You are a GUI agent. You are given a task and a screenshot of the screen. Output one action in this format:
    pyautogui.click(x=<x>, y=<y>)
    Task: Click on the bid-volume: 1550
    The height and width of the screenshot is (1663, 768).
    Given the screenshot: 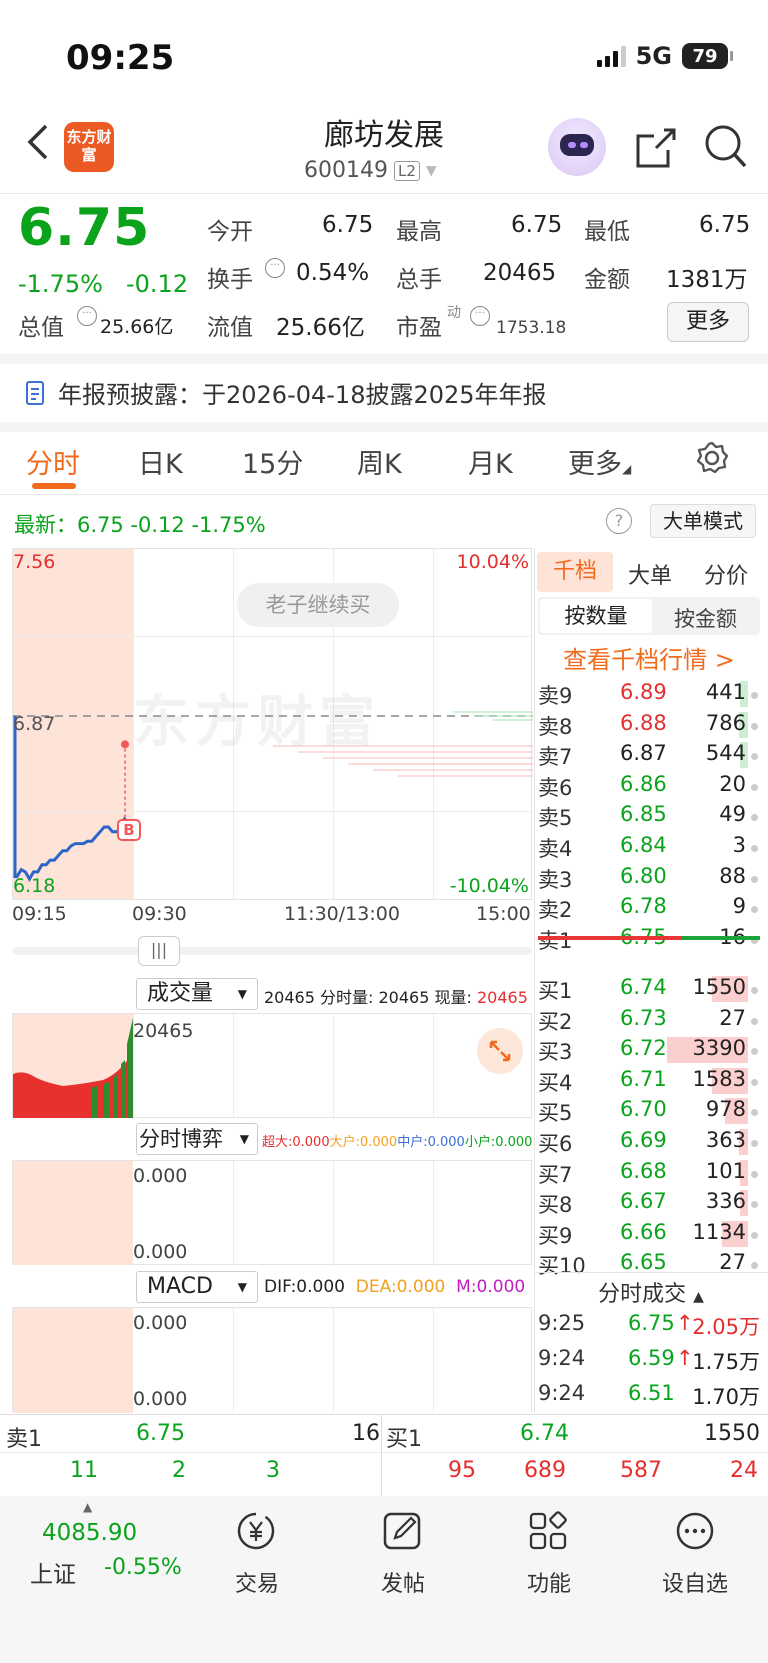 What is the action you would take?
    pyautogui.click(x=719, y=987)
    